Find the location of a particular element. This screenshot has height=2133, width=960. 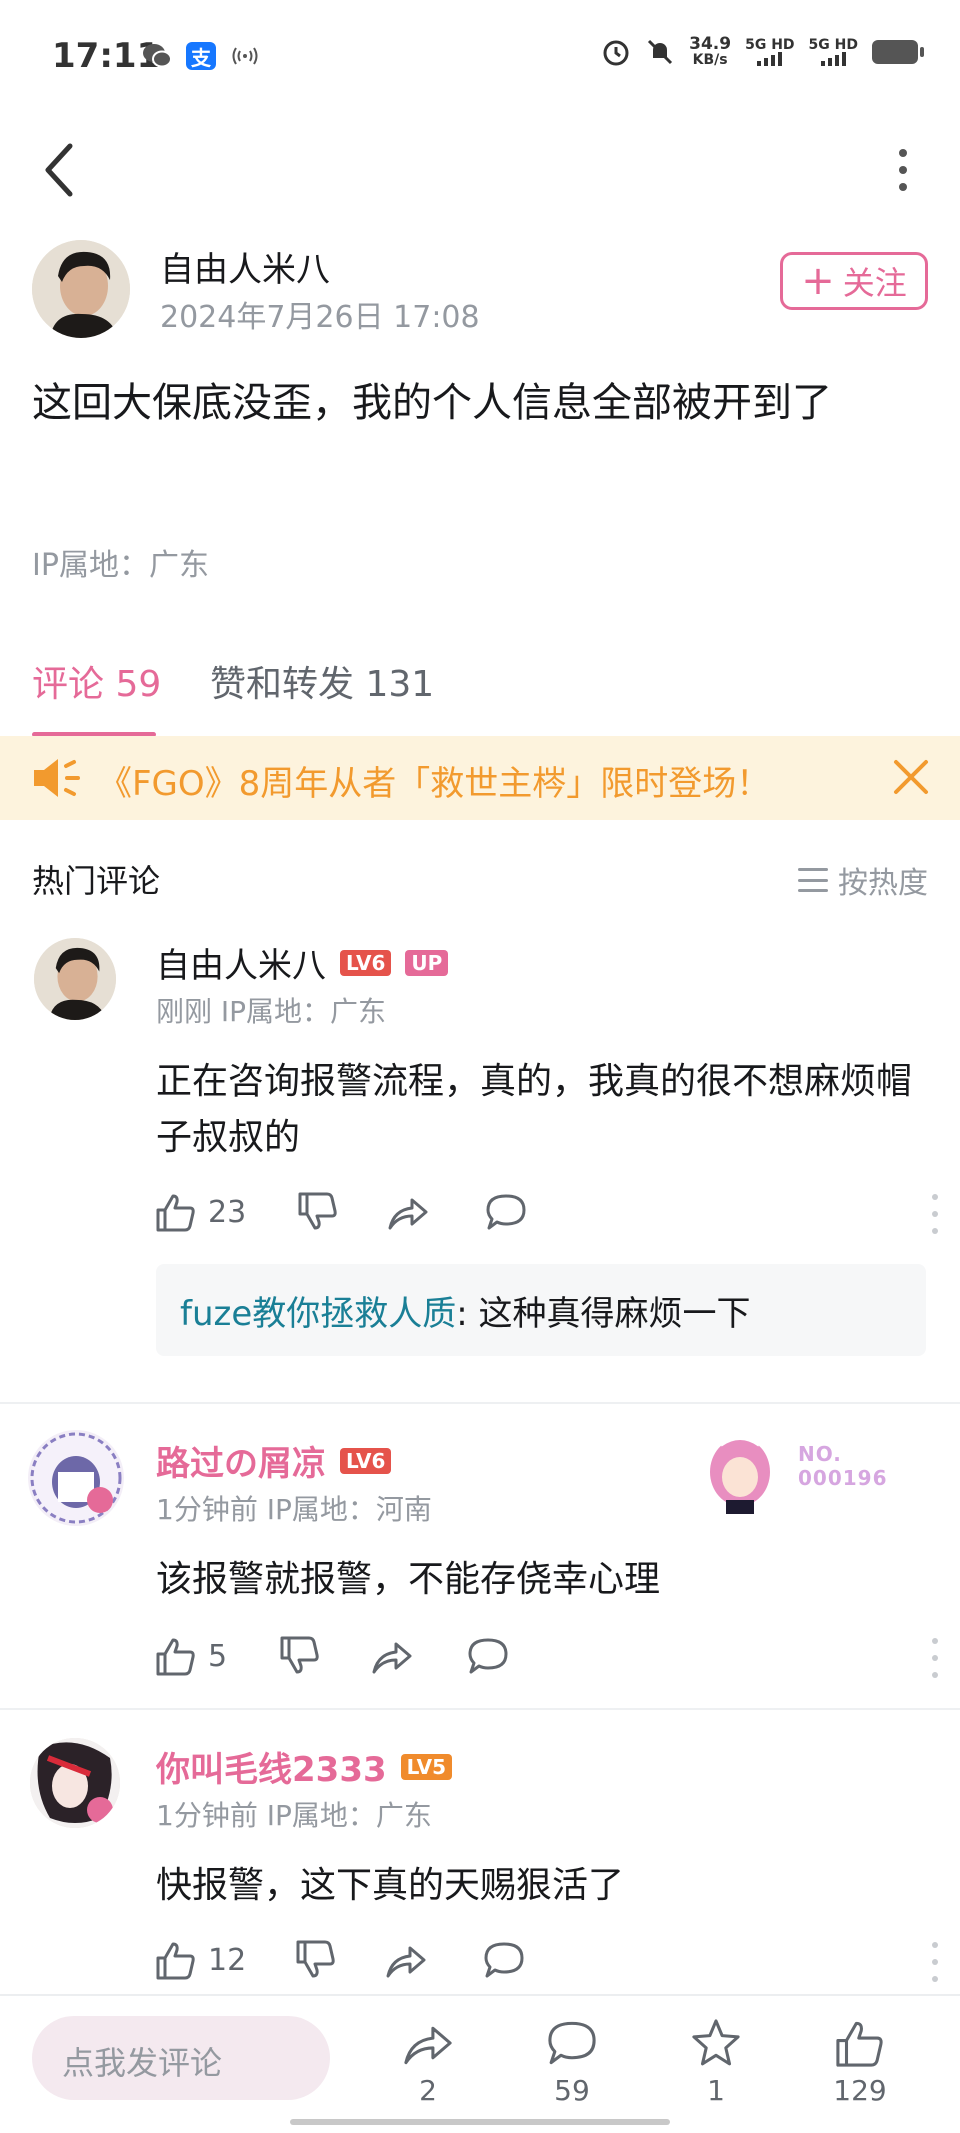

author-name: 自由人米八 is located at coordinates (245, 266).